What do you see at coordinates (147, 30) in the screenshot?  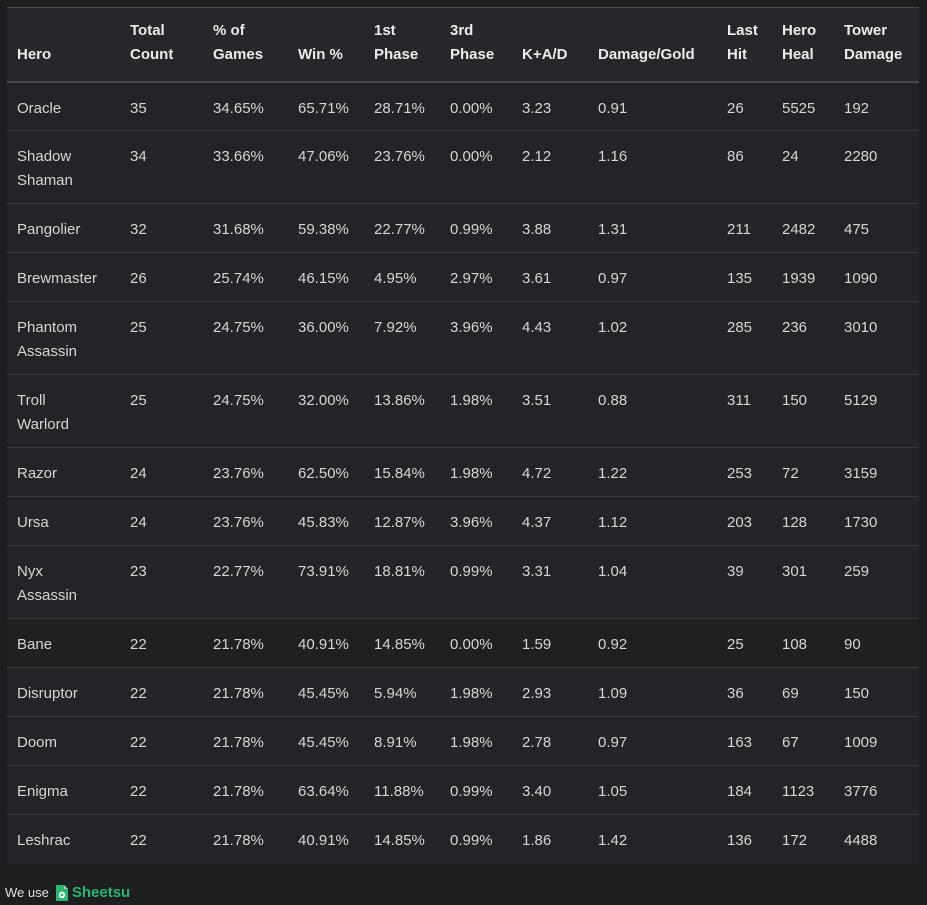 I see `column-header-line: Total` at bounding box center [147, 30].